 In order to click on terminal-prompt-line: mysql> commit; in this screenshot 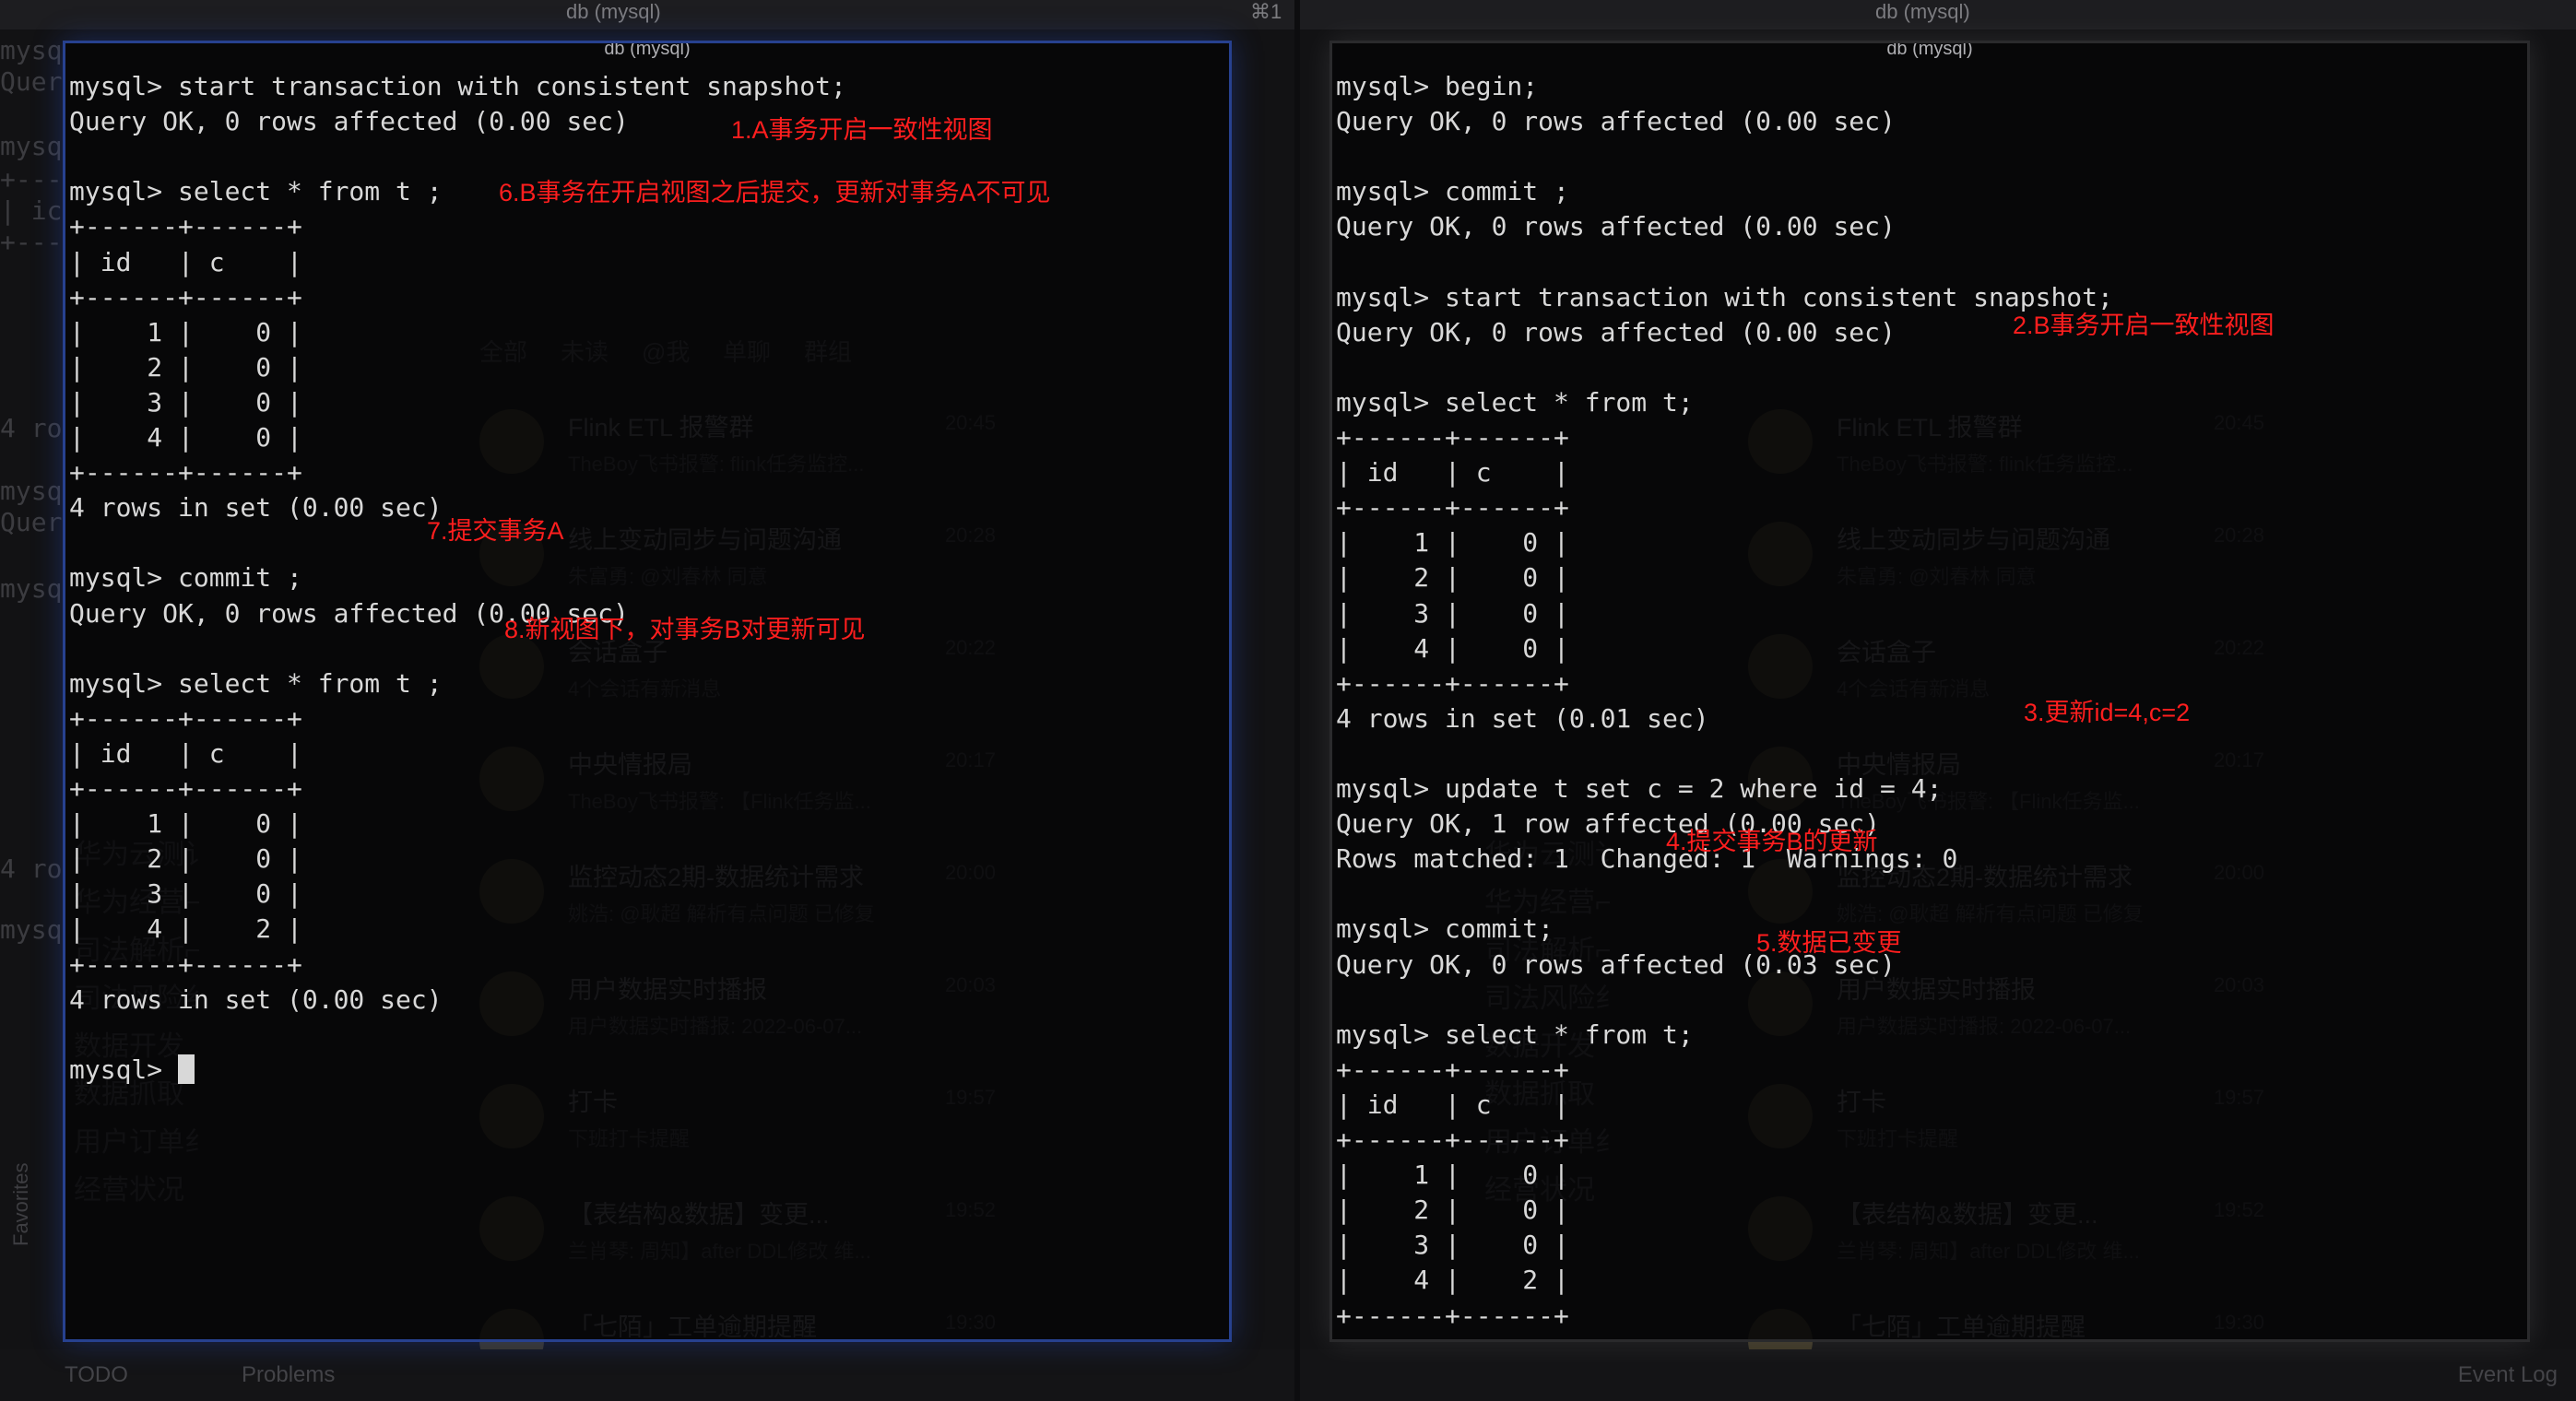, I will do `click(1445, 929)`.